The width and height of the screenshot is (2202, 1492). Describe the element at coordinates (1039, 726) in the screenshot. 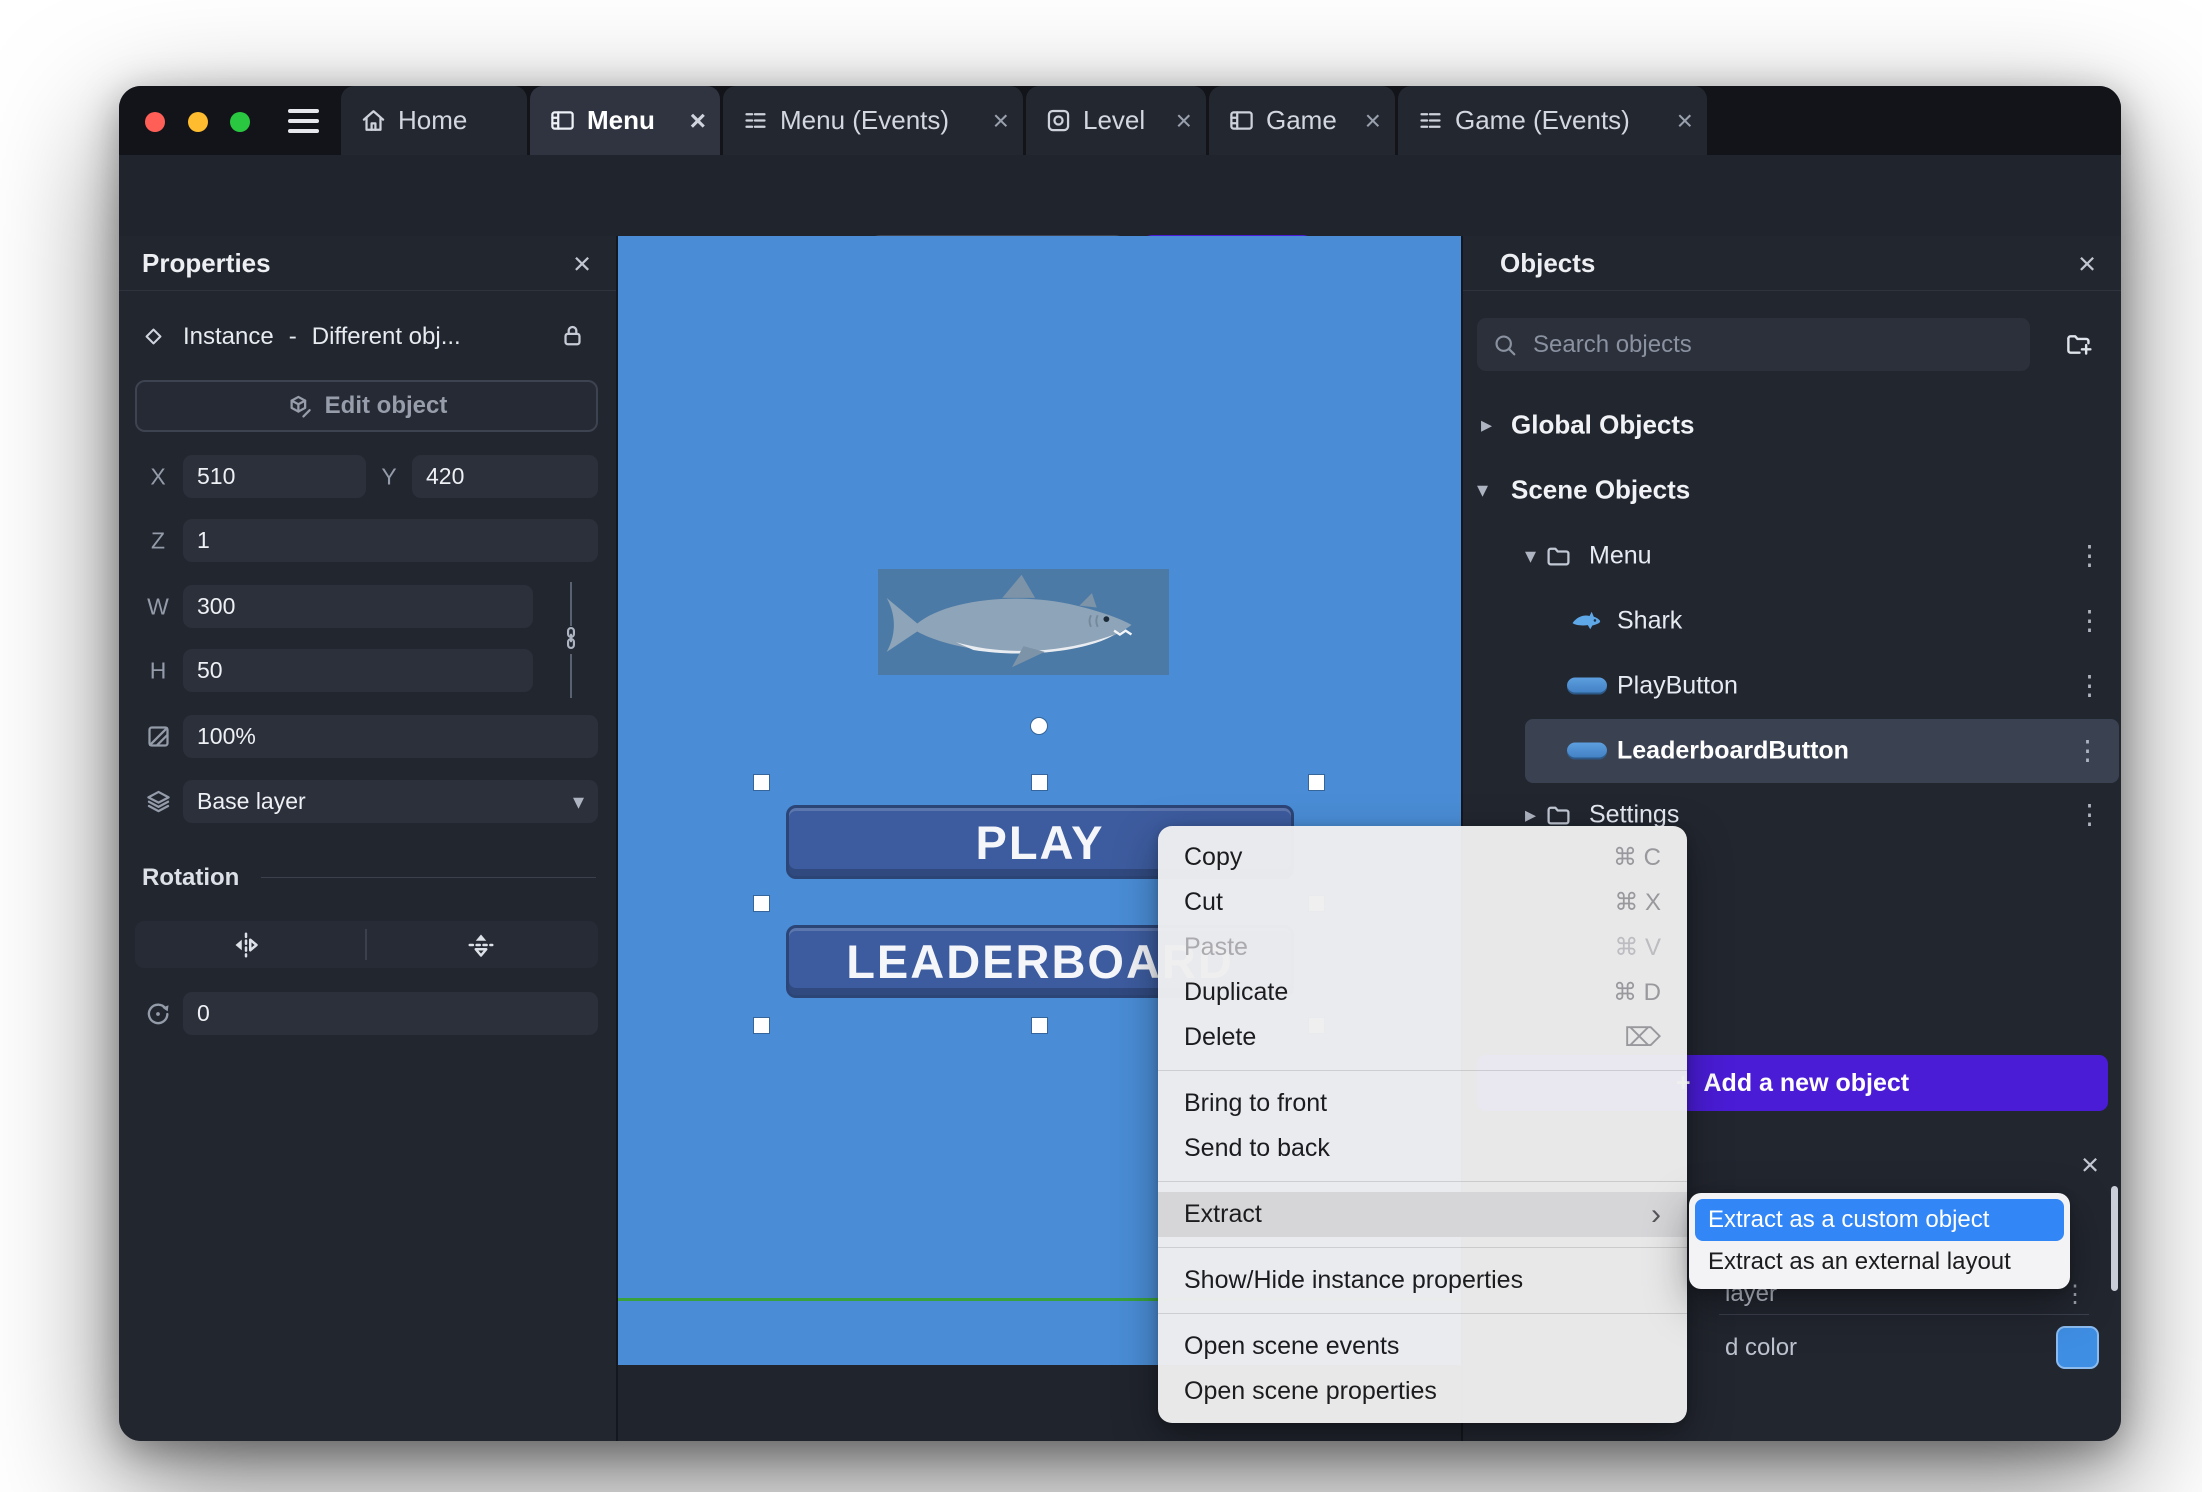

I see `rotation-handle` at that location.